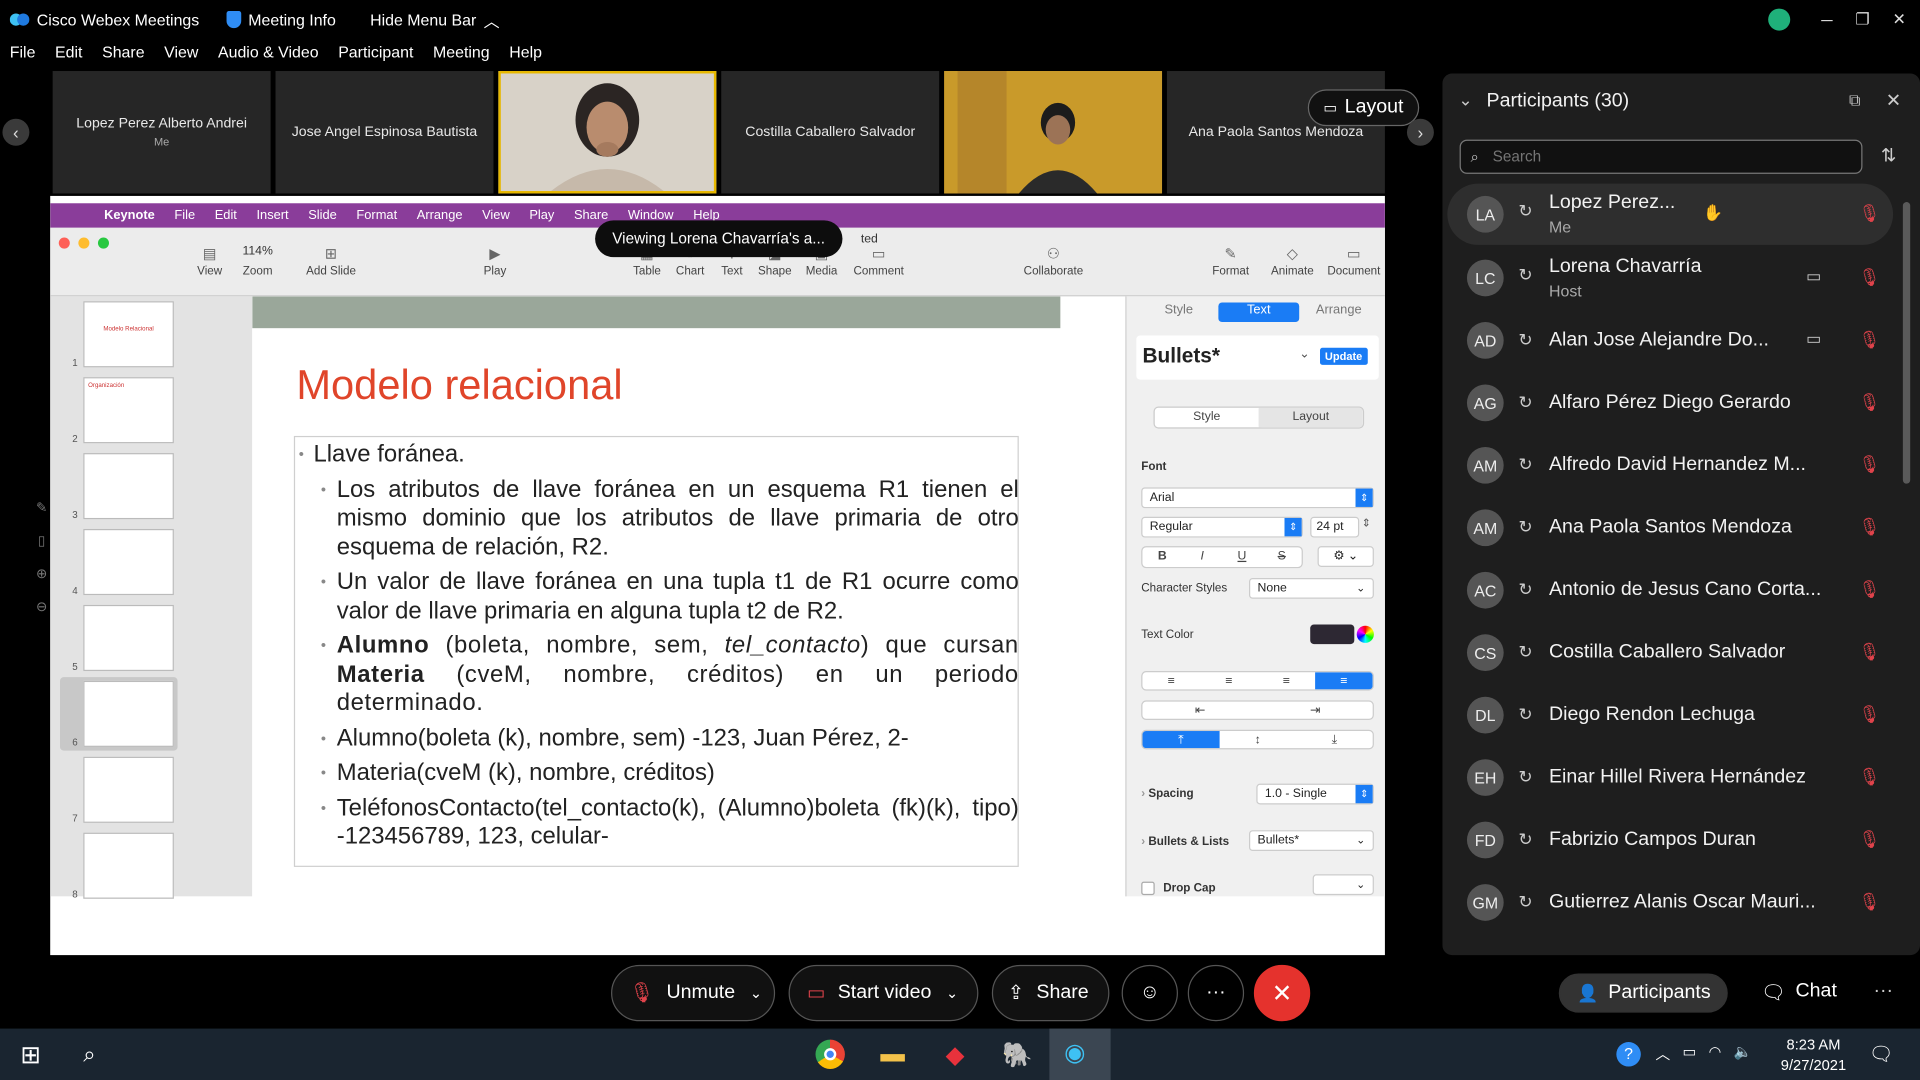  What do you see at coordinates (268, 55) in the screenshot?
I see `menu-audio-video: Audio & Video` at bounding box center [268, 55].